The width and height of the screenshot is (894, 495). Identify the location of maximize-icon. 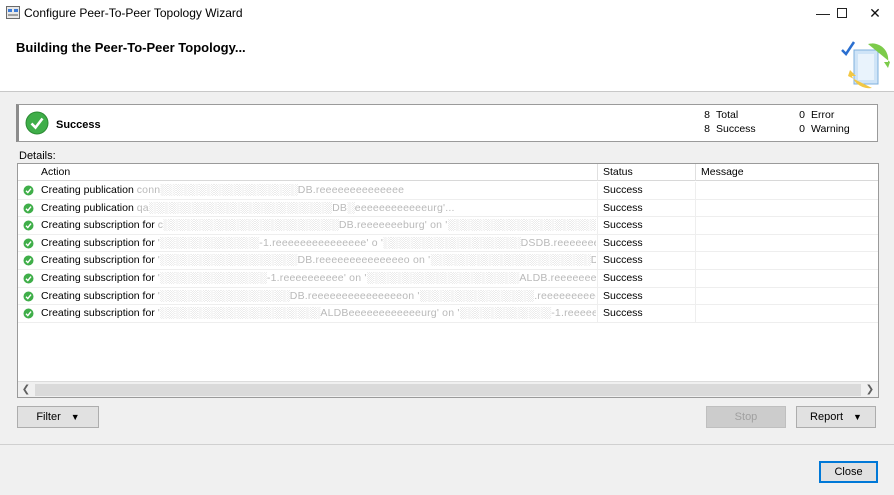
(842, 13).